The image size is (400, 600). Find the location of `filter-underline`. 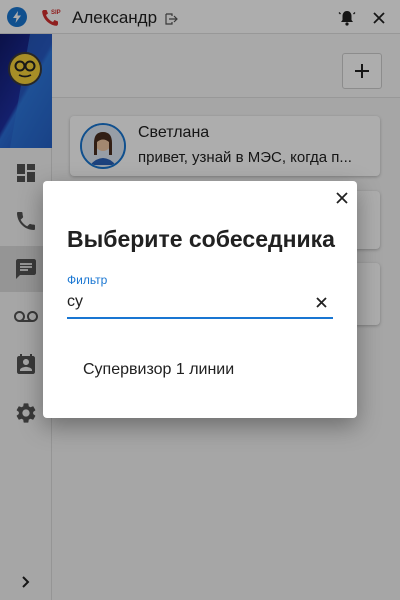

filter-underline is located at coordinates (200, 318).